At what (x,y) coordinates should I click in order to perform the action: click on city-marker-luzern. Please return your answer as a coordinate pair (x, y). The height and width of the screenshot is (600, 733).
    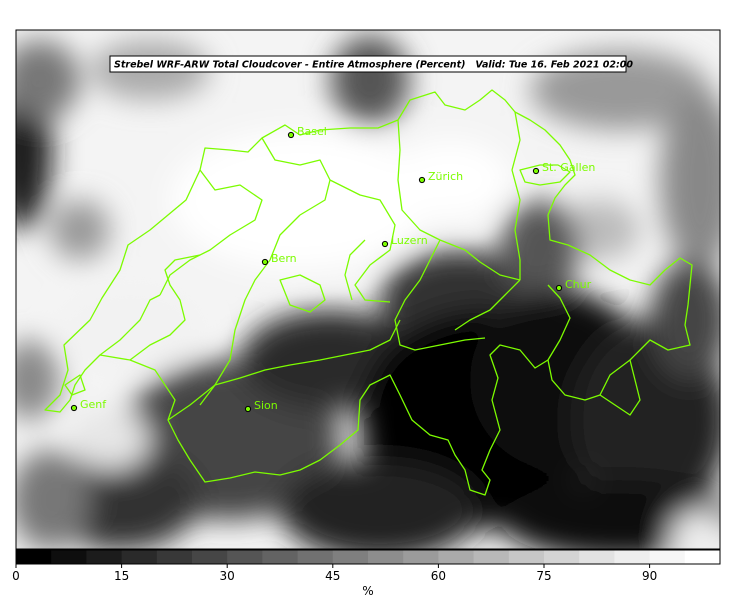
    Looking at the image, I should click on (385, 244).